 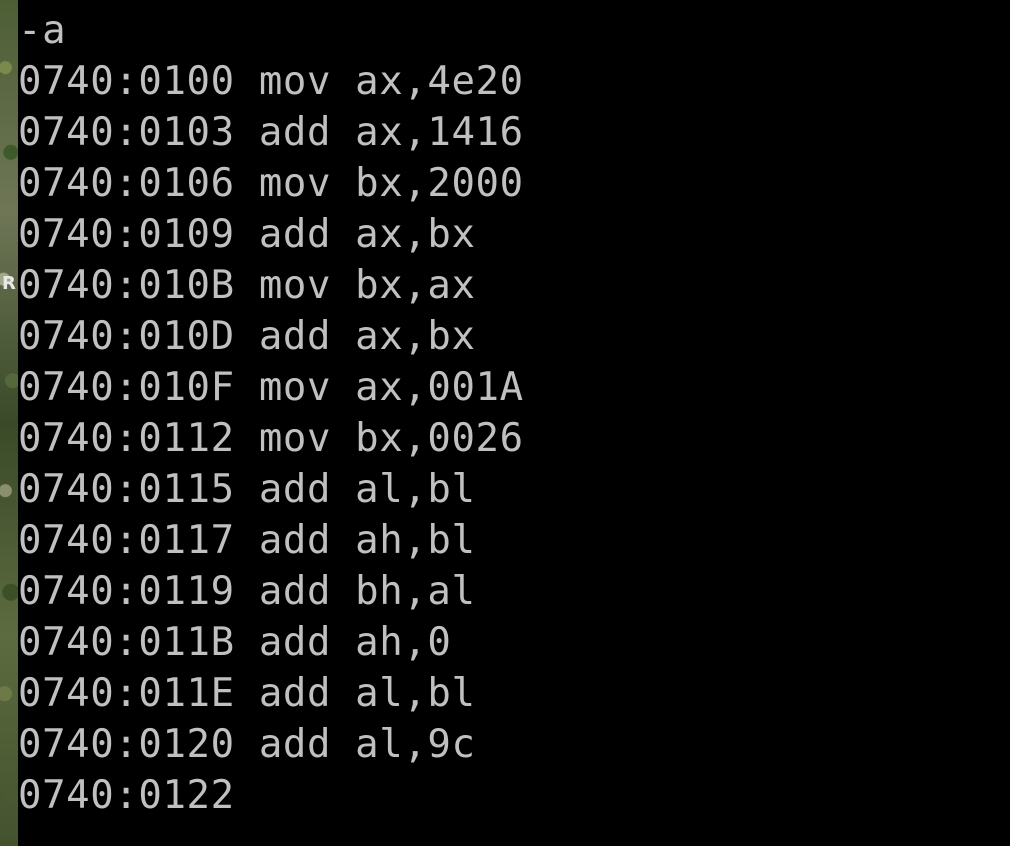 What do you see at coordinates (9, 283) in the screenshot?
I see `side-label: R` at bounding box center [9, 283].